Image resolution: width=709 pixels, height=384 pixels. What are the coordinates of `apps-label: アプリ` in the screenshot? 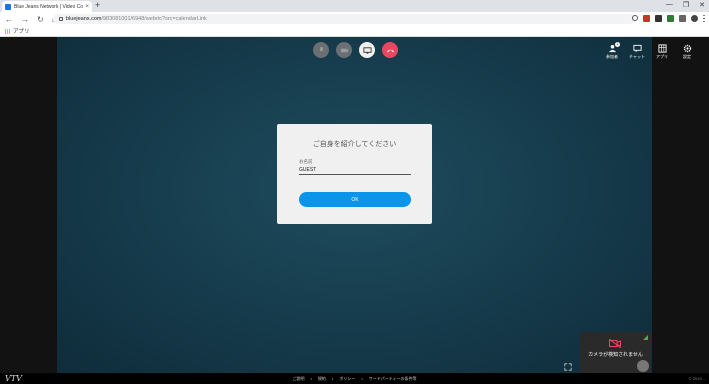 It's located at (662, 56).